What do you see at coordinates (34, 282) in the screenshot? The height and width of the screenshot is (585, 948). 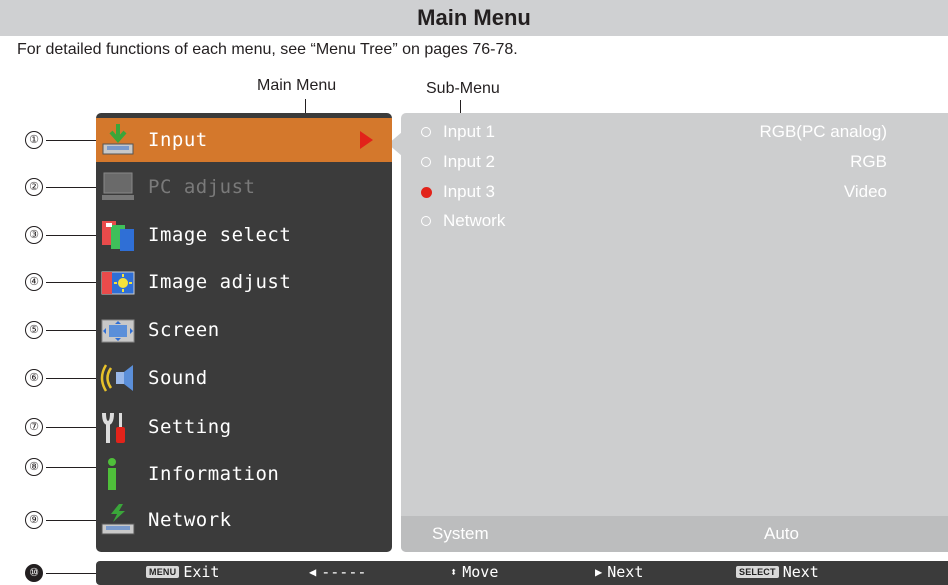 I see `callout-number: ④` at bounding box center [34, 282].